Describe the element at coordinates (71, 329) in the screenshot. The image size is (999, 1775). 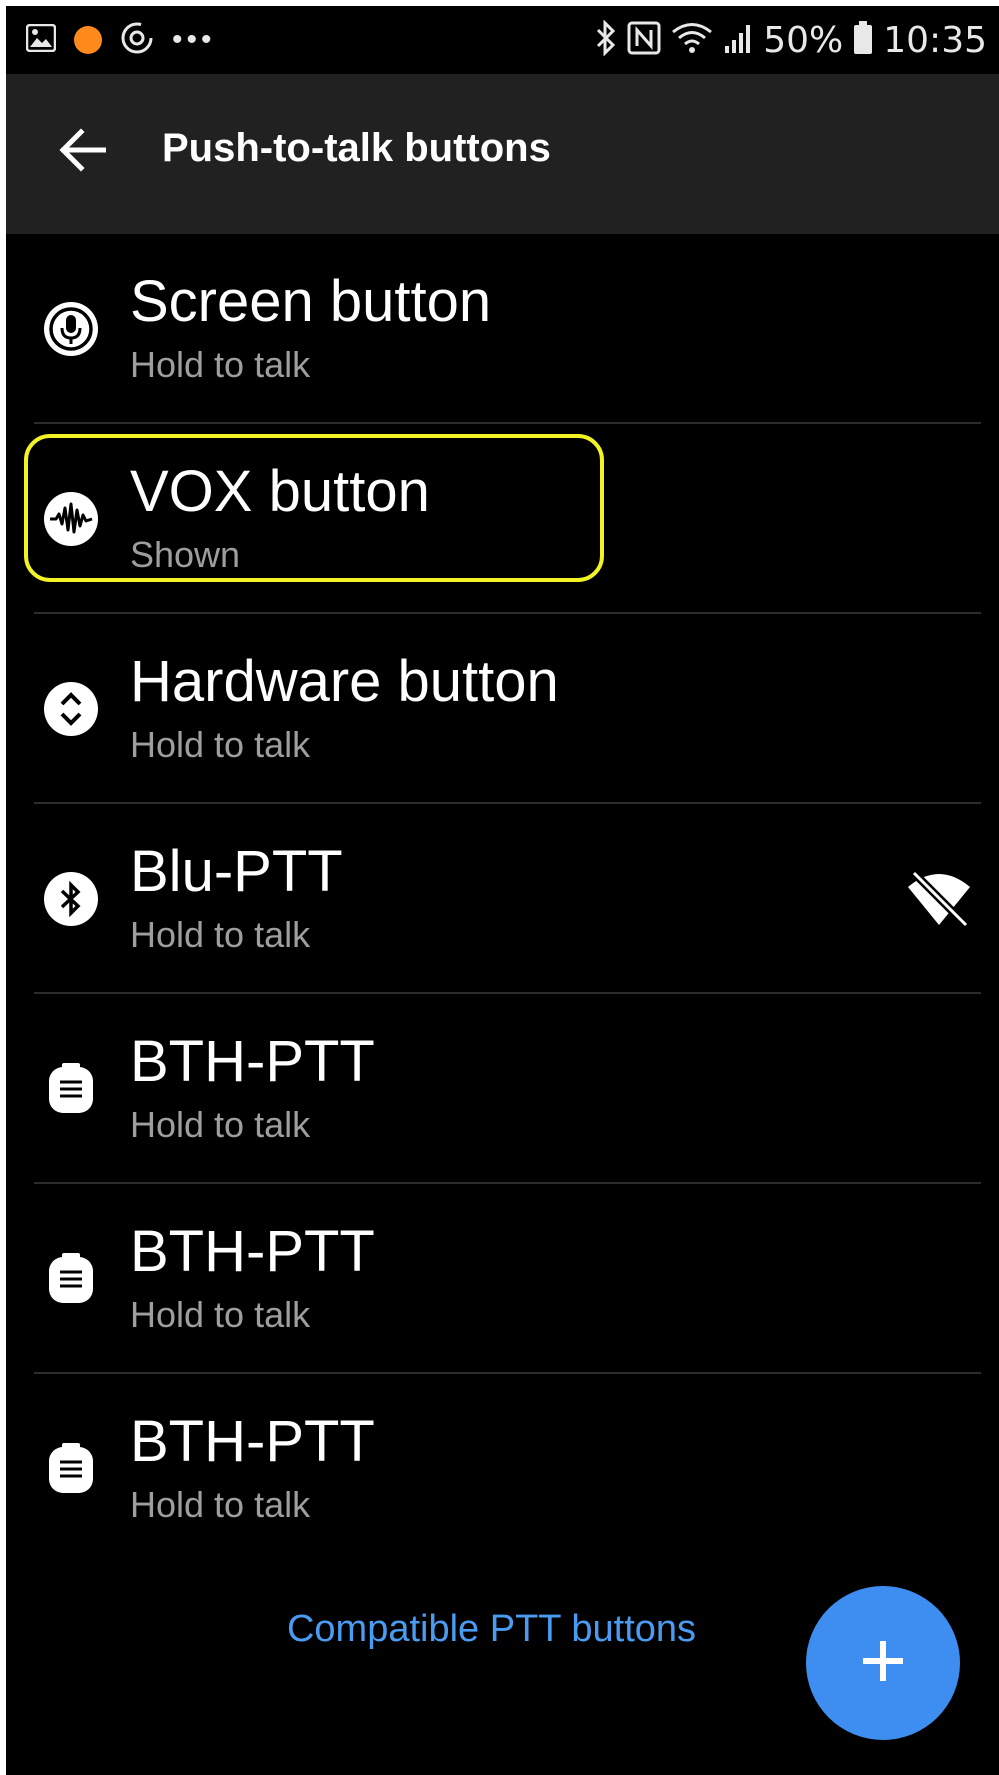
I see `microphone-icon` at that location.